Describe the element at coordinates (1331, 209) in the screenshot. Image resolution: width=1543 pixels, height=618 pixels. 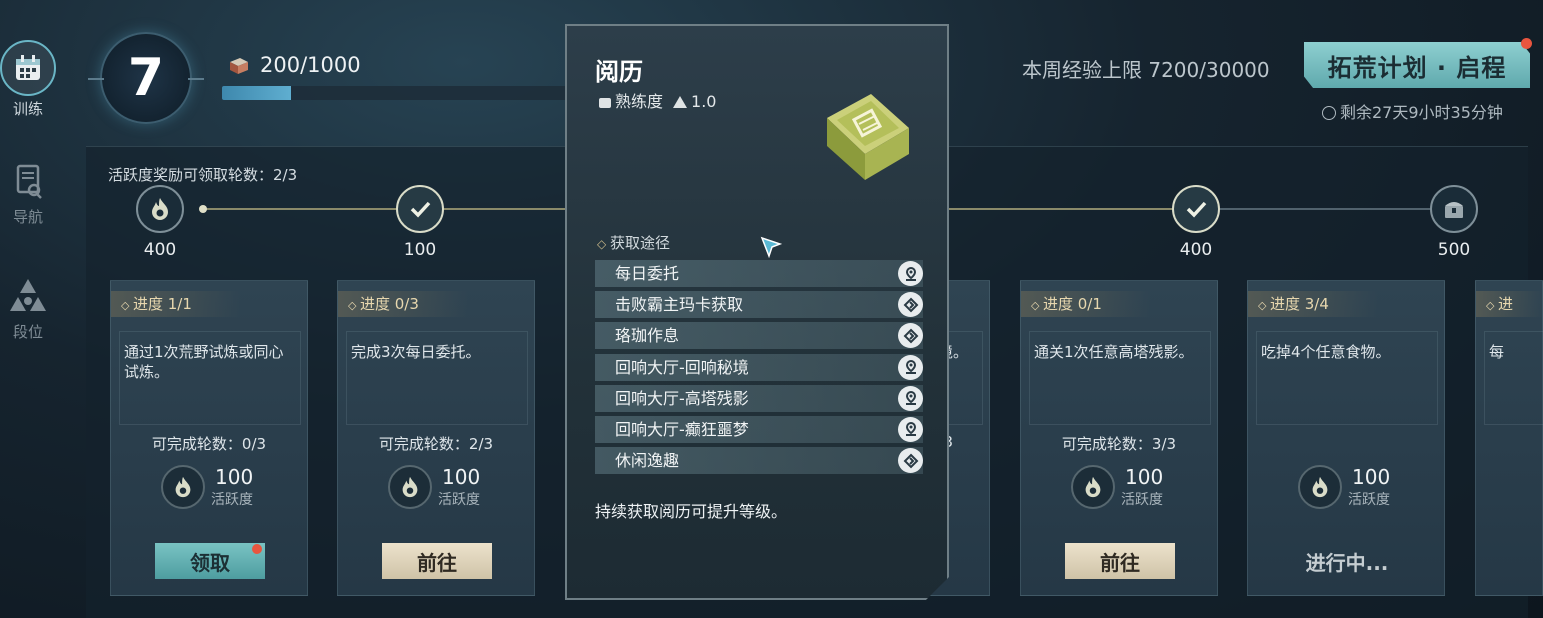
I see `activity-track-remaining` at that location.